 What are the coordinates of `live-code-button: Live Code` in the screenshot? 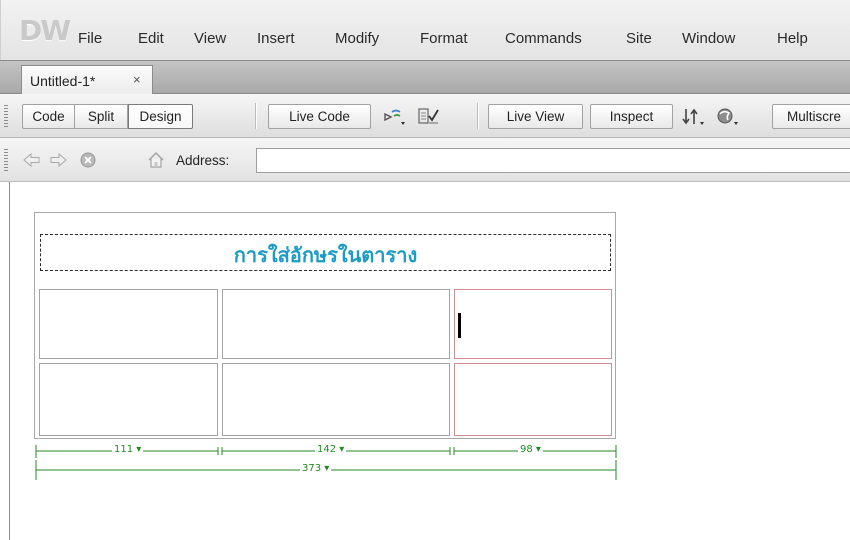 It's located at (319, 116).